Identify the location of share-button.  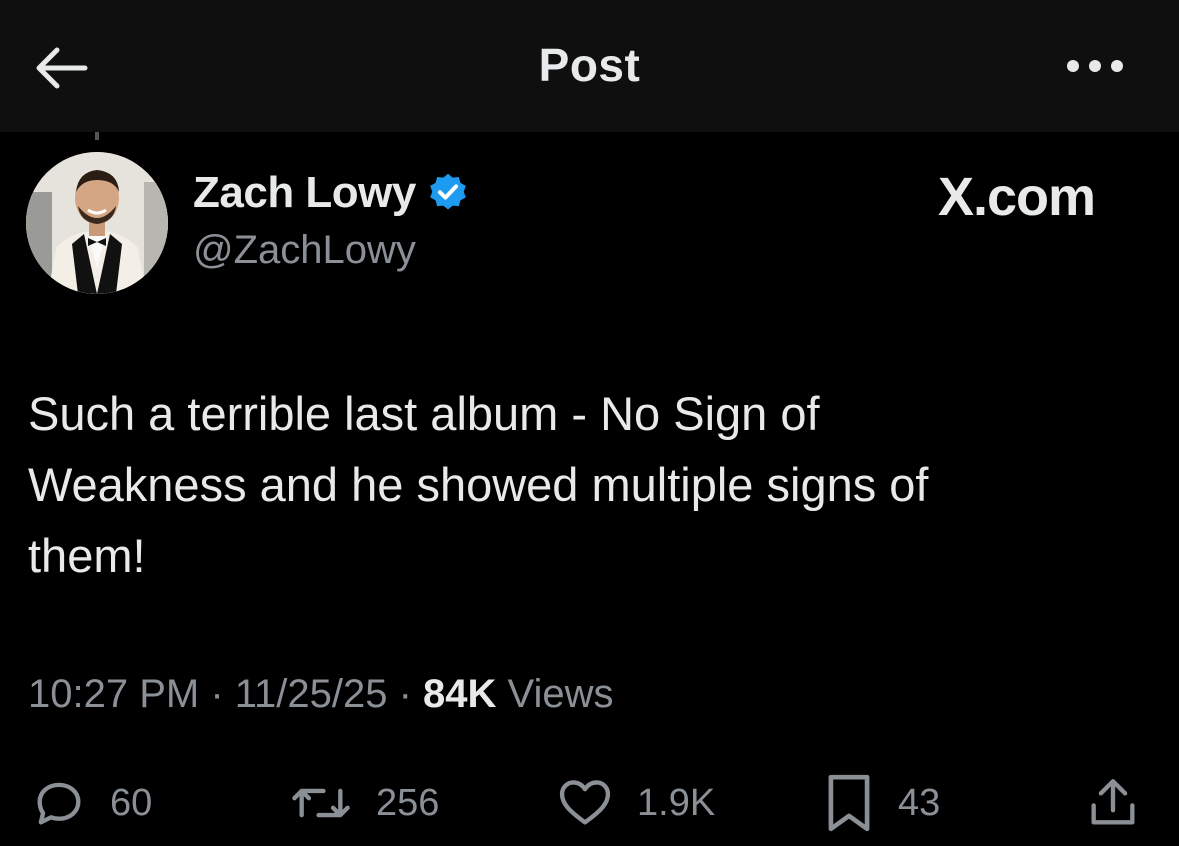
(1113, 803).